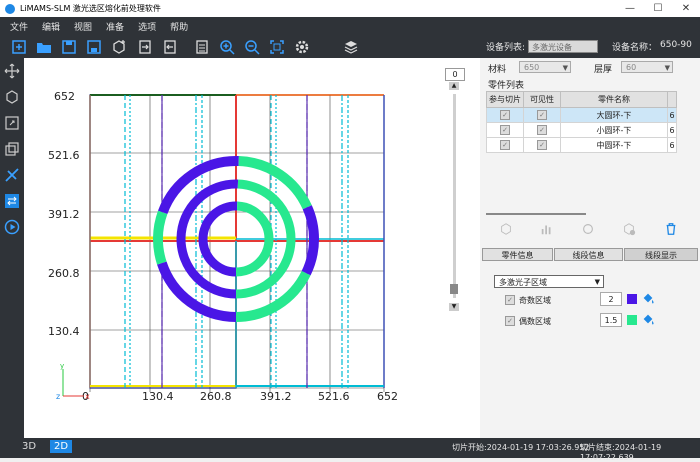 This screenshot has height=462, width=700. I want to click on menu-edit: 编辑, so click(51, 26).